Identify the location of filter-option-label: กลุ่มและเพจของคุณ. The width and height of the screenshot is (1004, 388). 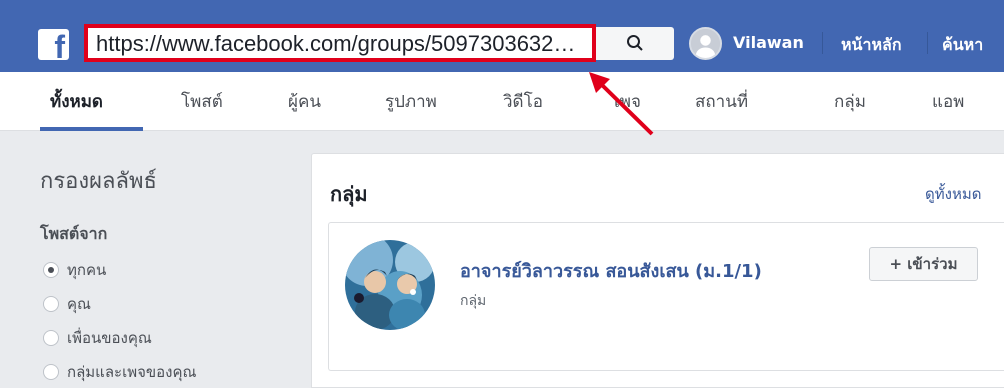
(132, 372).